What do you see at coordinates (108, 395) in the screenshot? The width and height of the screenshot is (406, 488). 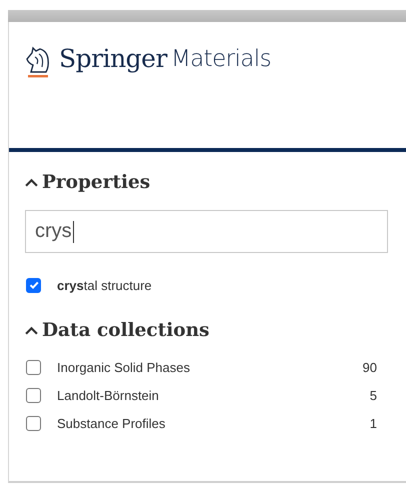 I see `option-label: Landolt-Börnstein` at bounding box center [108, 395].